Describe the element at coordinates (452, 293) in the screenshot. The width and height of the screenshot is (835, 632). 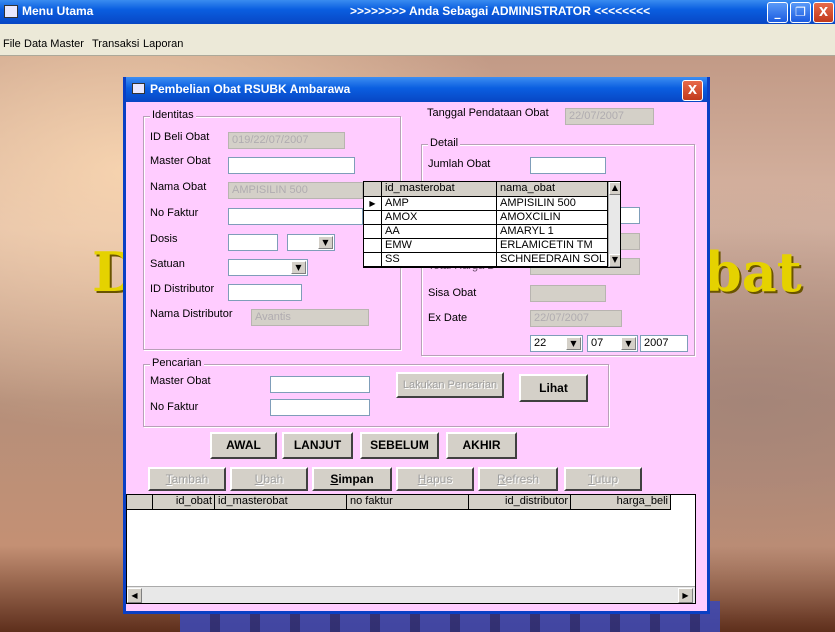
I see `sisa-obat-label: Sisa Obat` at that location.